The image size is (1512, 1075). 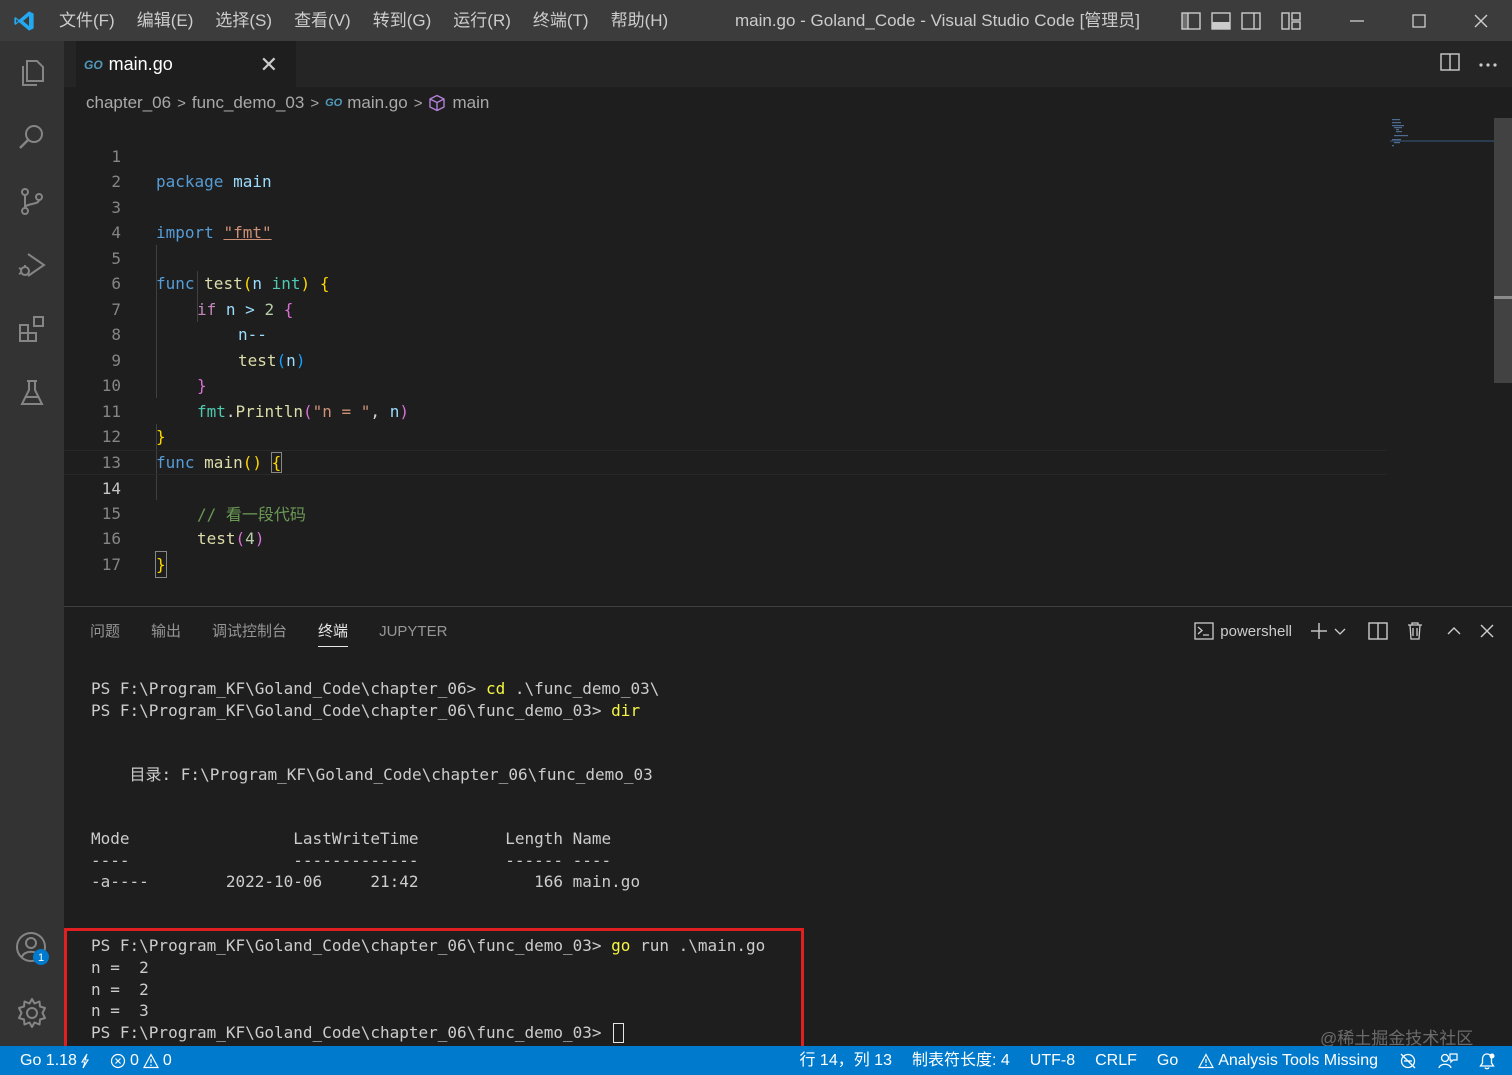 I want to click on menu-selection: 选择(S), so click(x=243, y=20).